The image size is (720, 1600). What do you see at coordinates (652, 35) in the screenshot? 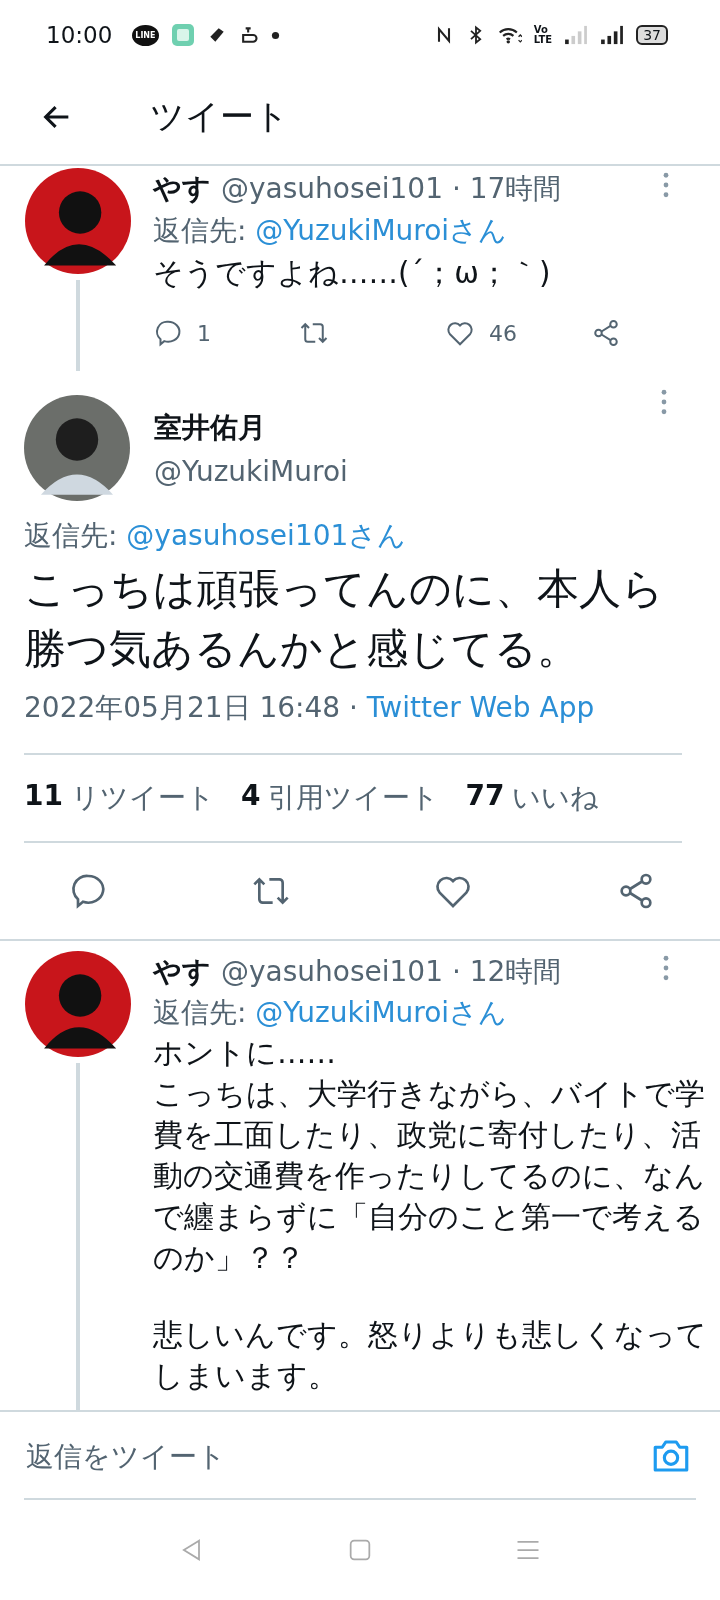
I see `battery-indicator: 37` at bounding box center [652, 35].